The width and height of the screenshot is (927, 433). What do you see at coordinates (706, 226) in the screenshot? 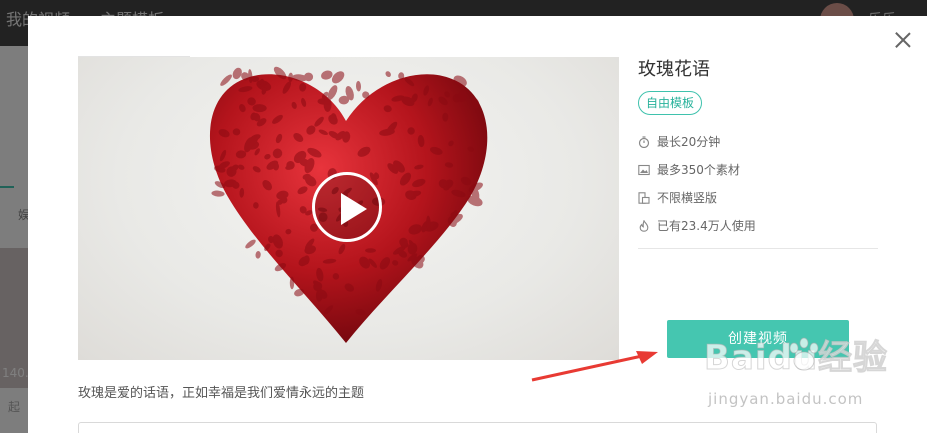
I see `meta-usage-text: 已有23.4万人使用` at bounding box center [706, 226].